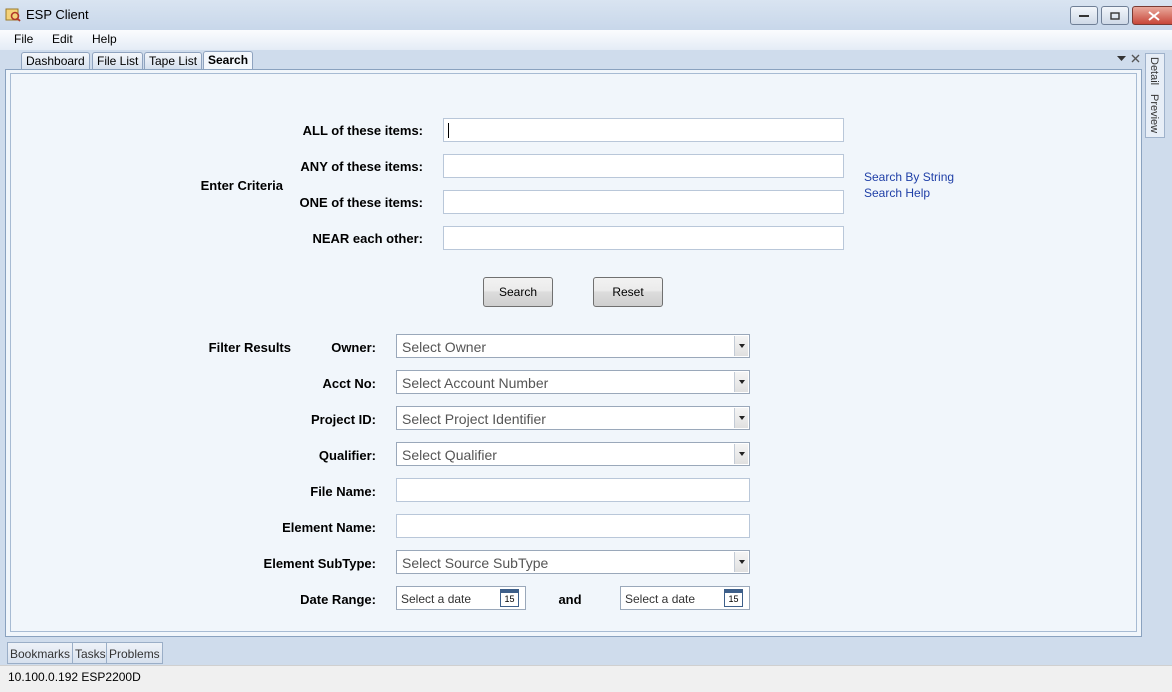 Image resolution: width=1172 pixels, height=692 pixels. What do you see at coordinates (173, 60) in the screenshot?
I see `tab-tape-list: Tape List` at bounding box center [173, 60].